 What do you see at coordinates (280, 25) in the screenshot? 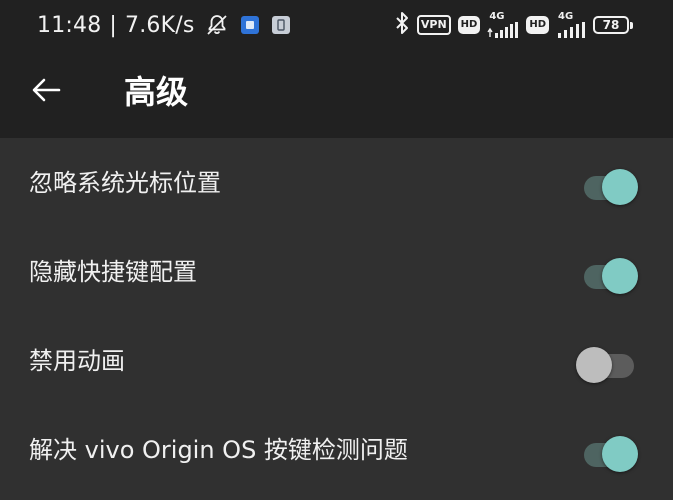
I see `phone-notification-icon` at bounding box center [280, 25].